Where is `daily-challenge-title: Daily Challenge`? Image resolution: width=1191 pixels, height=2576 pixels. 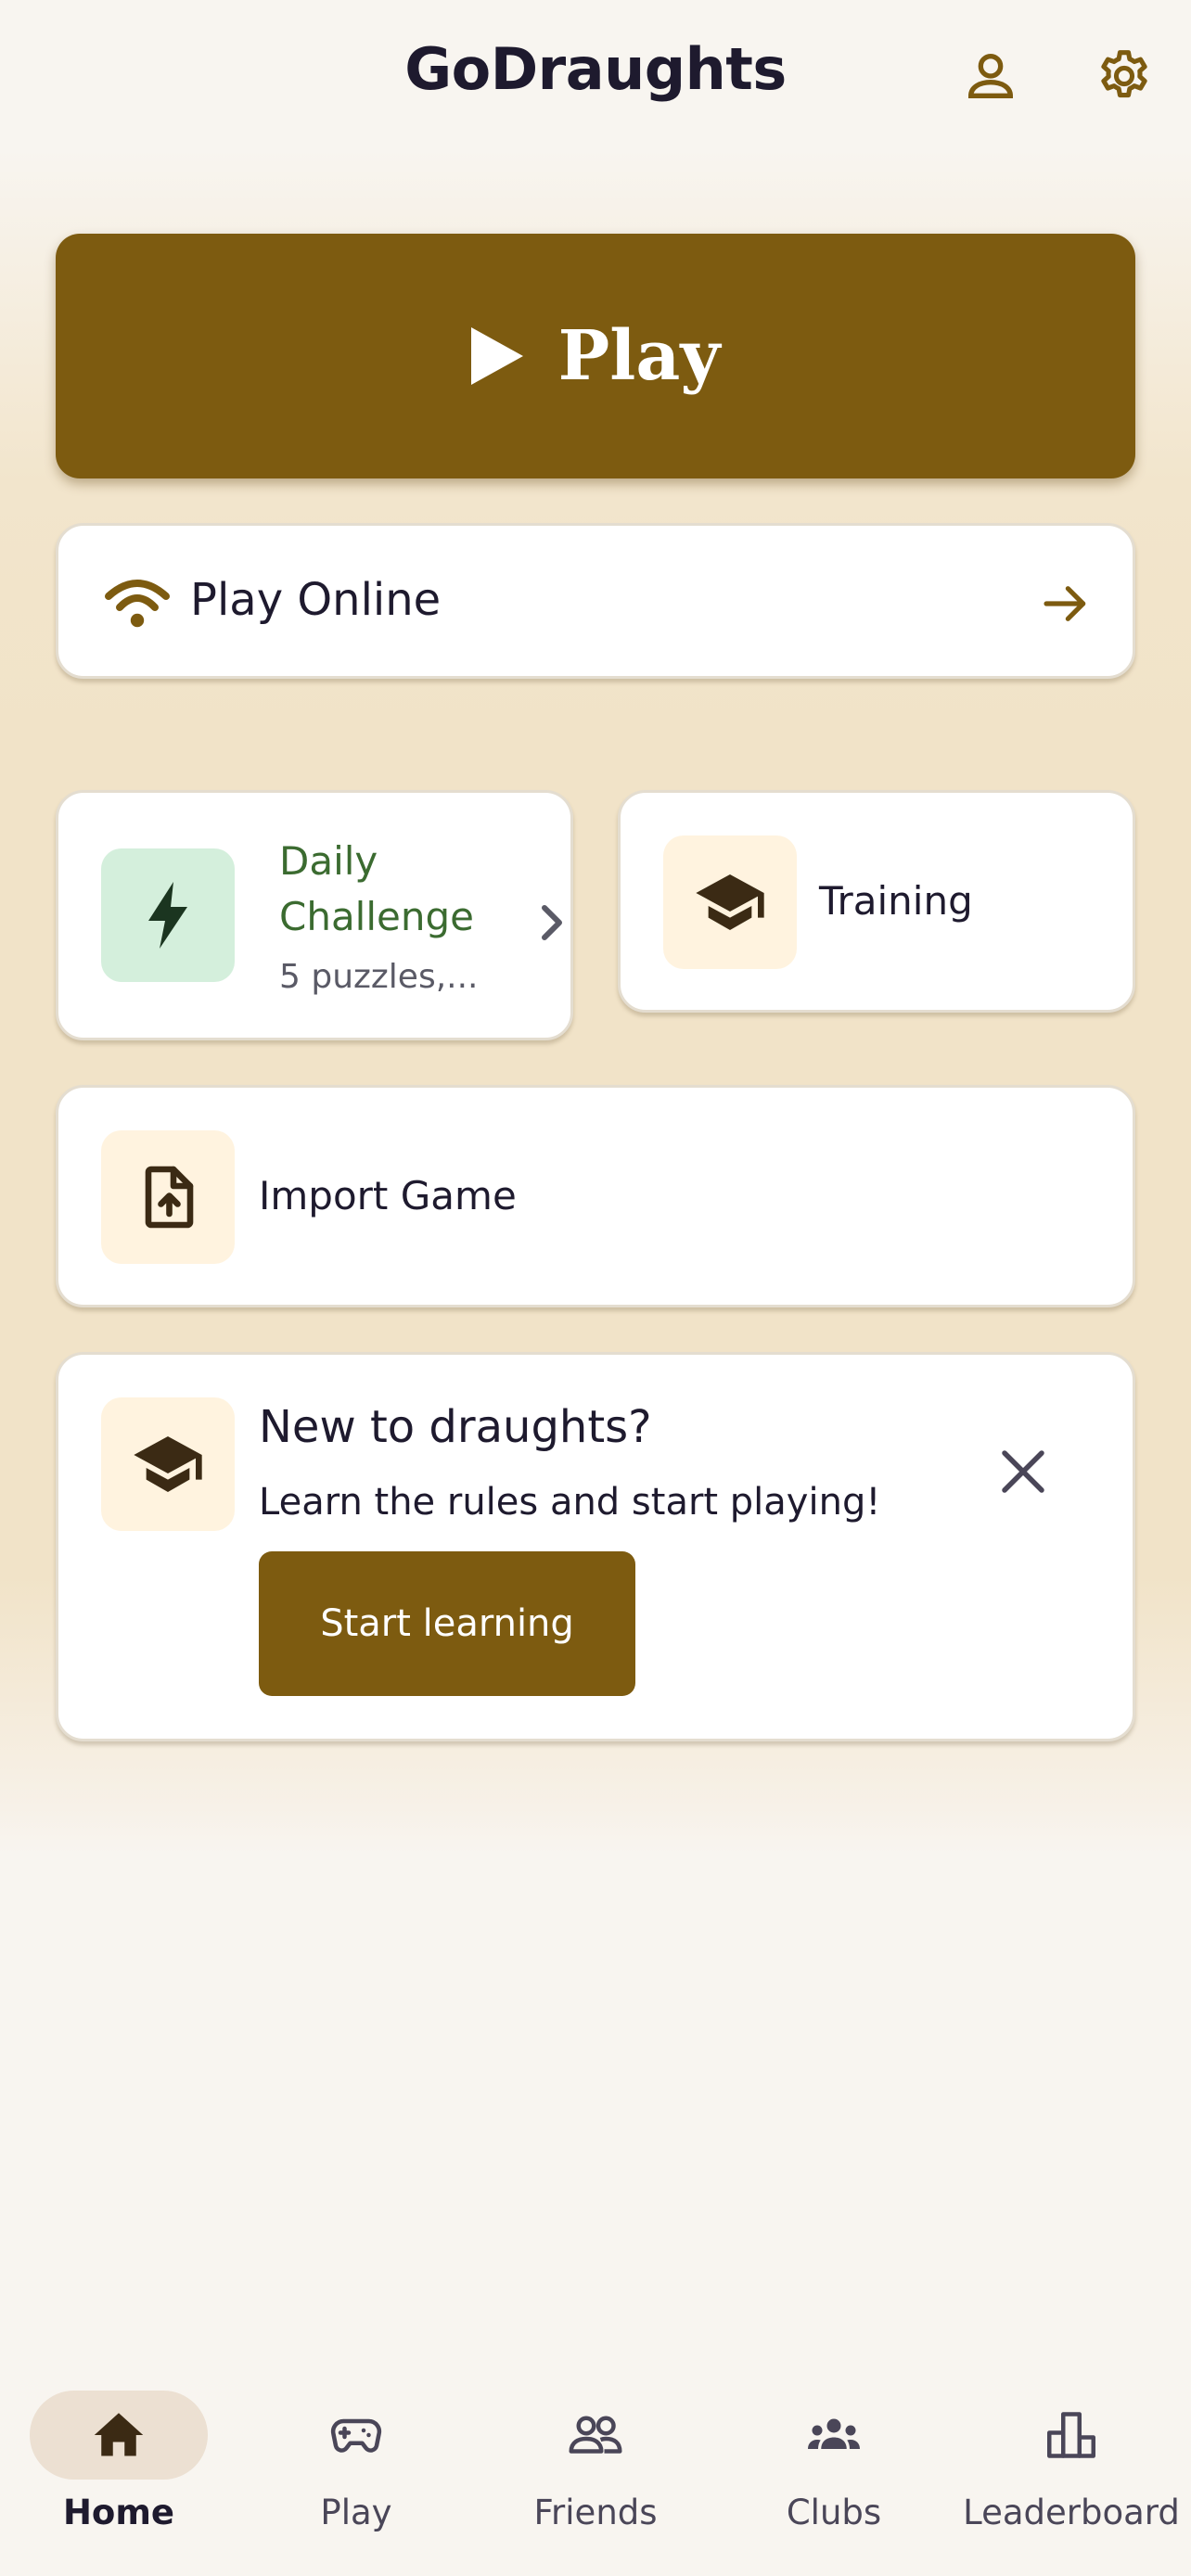 daily-challenge-title: Daily Challenge is located at coordinates (376, 889).